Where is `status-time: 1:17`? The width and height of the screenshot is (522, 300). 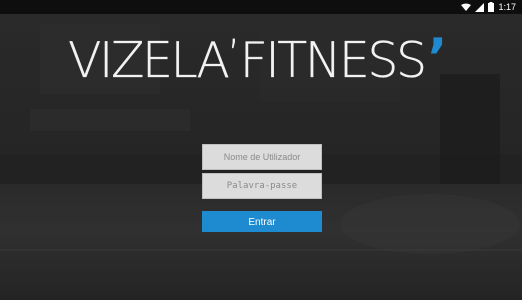
status-time: 1:17 is located at coordinates (507, 7).